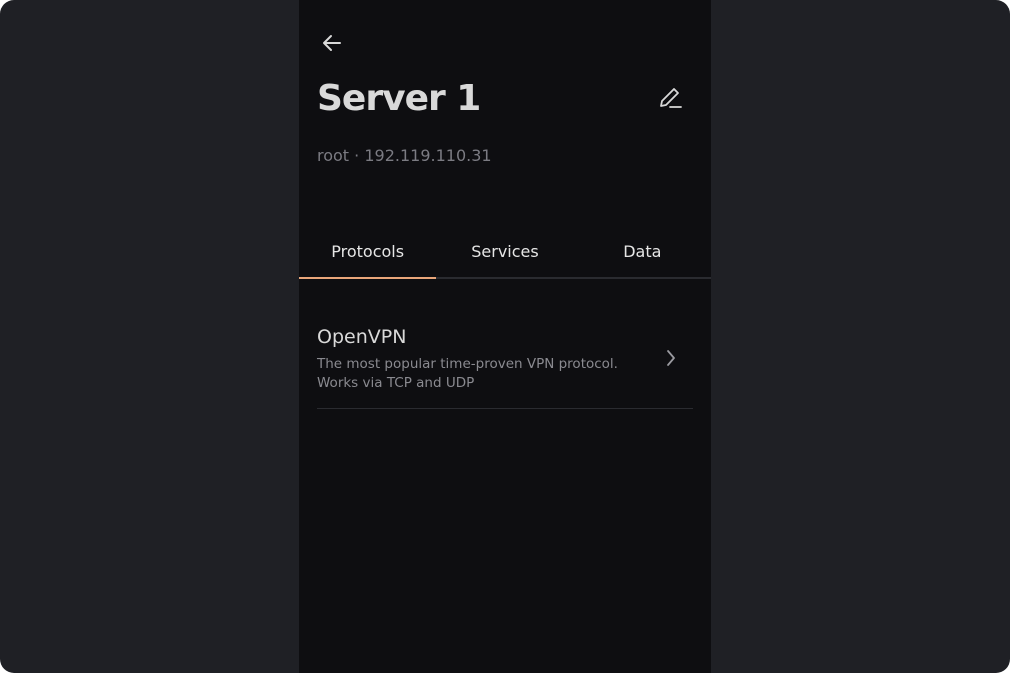 The image size is (1010, 673). I want to click on tab-bar: Protocols Services Data, so click(505, 252).